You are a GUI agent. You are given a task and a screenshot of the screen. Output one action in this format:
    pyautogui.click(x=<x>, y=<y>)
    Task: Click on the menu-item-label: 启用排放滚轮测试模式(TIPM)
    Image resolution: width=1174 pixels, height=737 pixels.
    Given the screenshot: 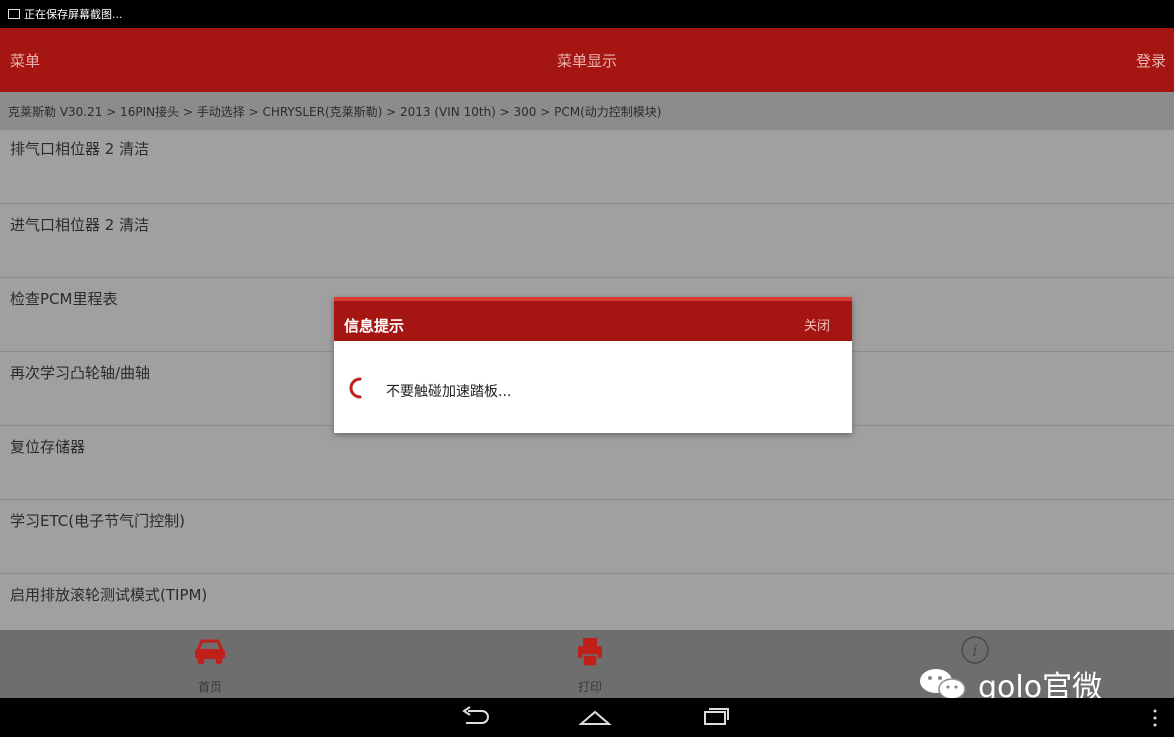 What is the action you would take?
    pyautogui.click(x=109, y=595)
    